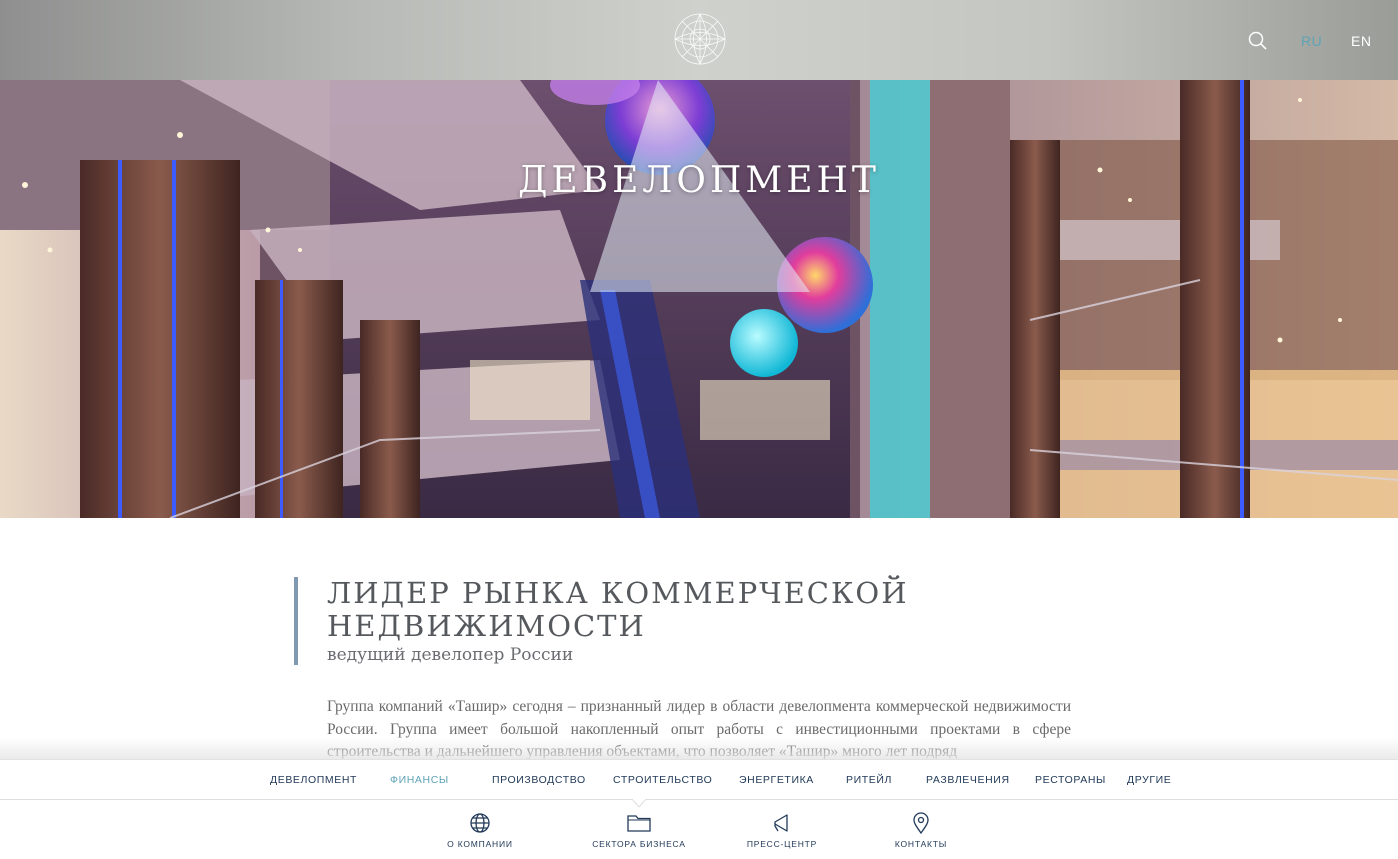 The image size is (1398, 859). What do you see at coordinates (921, 844) in the screenshot?
I see `bottom-nav-label: КОНТАКТЫ` at bounding box center [921, 844].